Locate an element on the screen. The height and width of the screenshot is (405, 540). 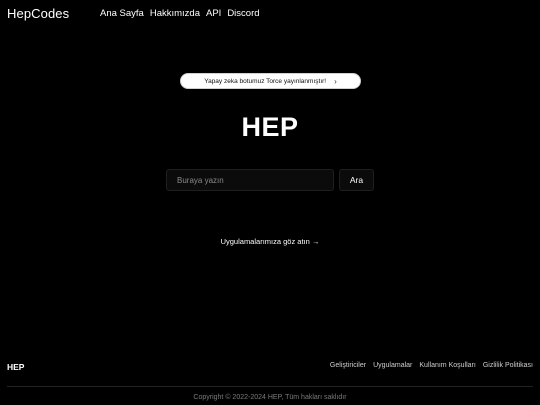
nav-link-about: Hakkımızda is located at coordinates (175, 13).